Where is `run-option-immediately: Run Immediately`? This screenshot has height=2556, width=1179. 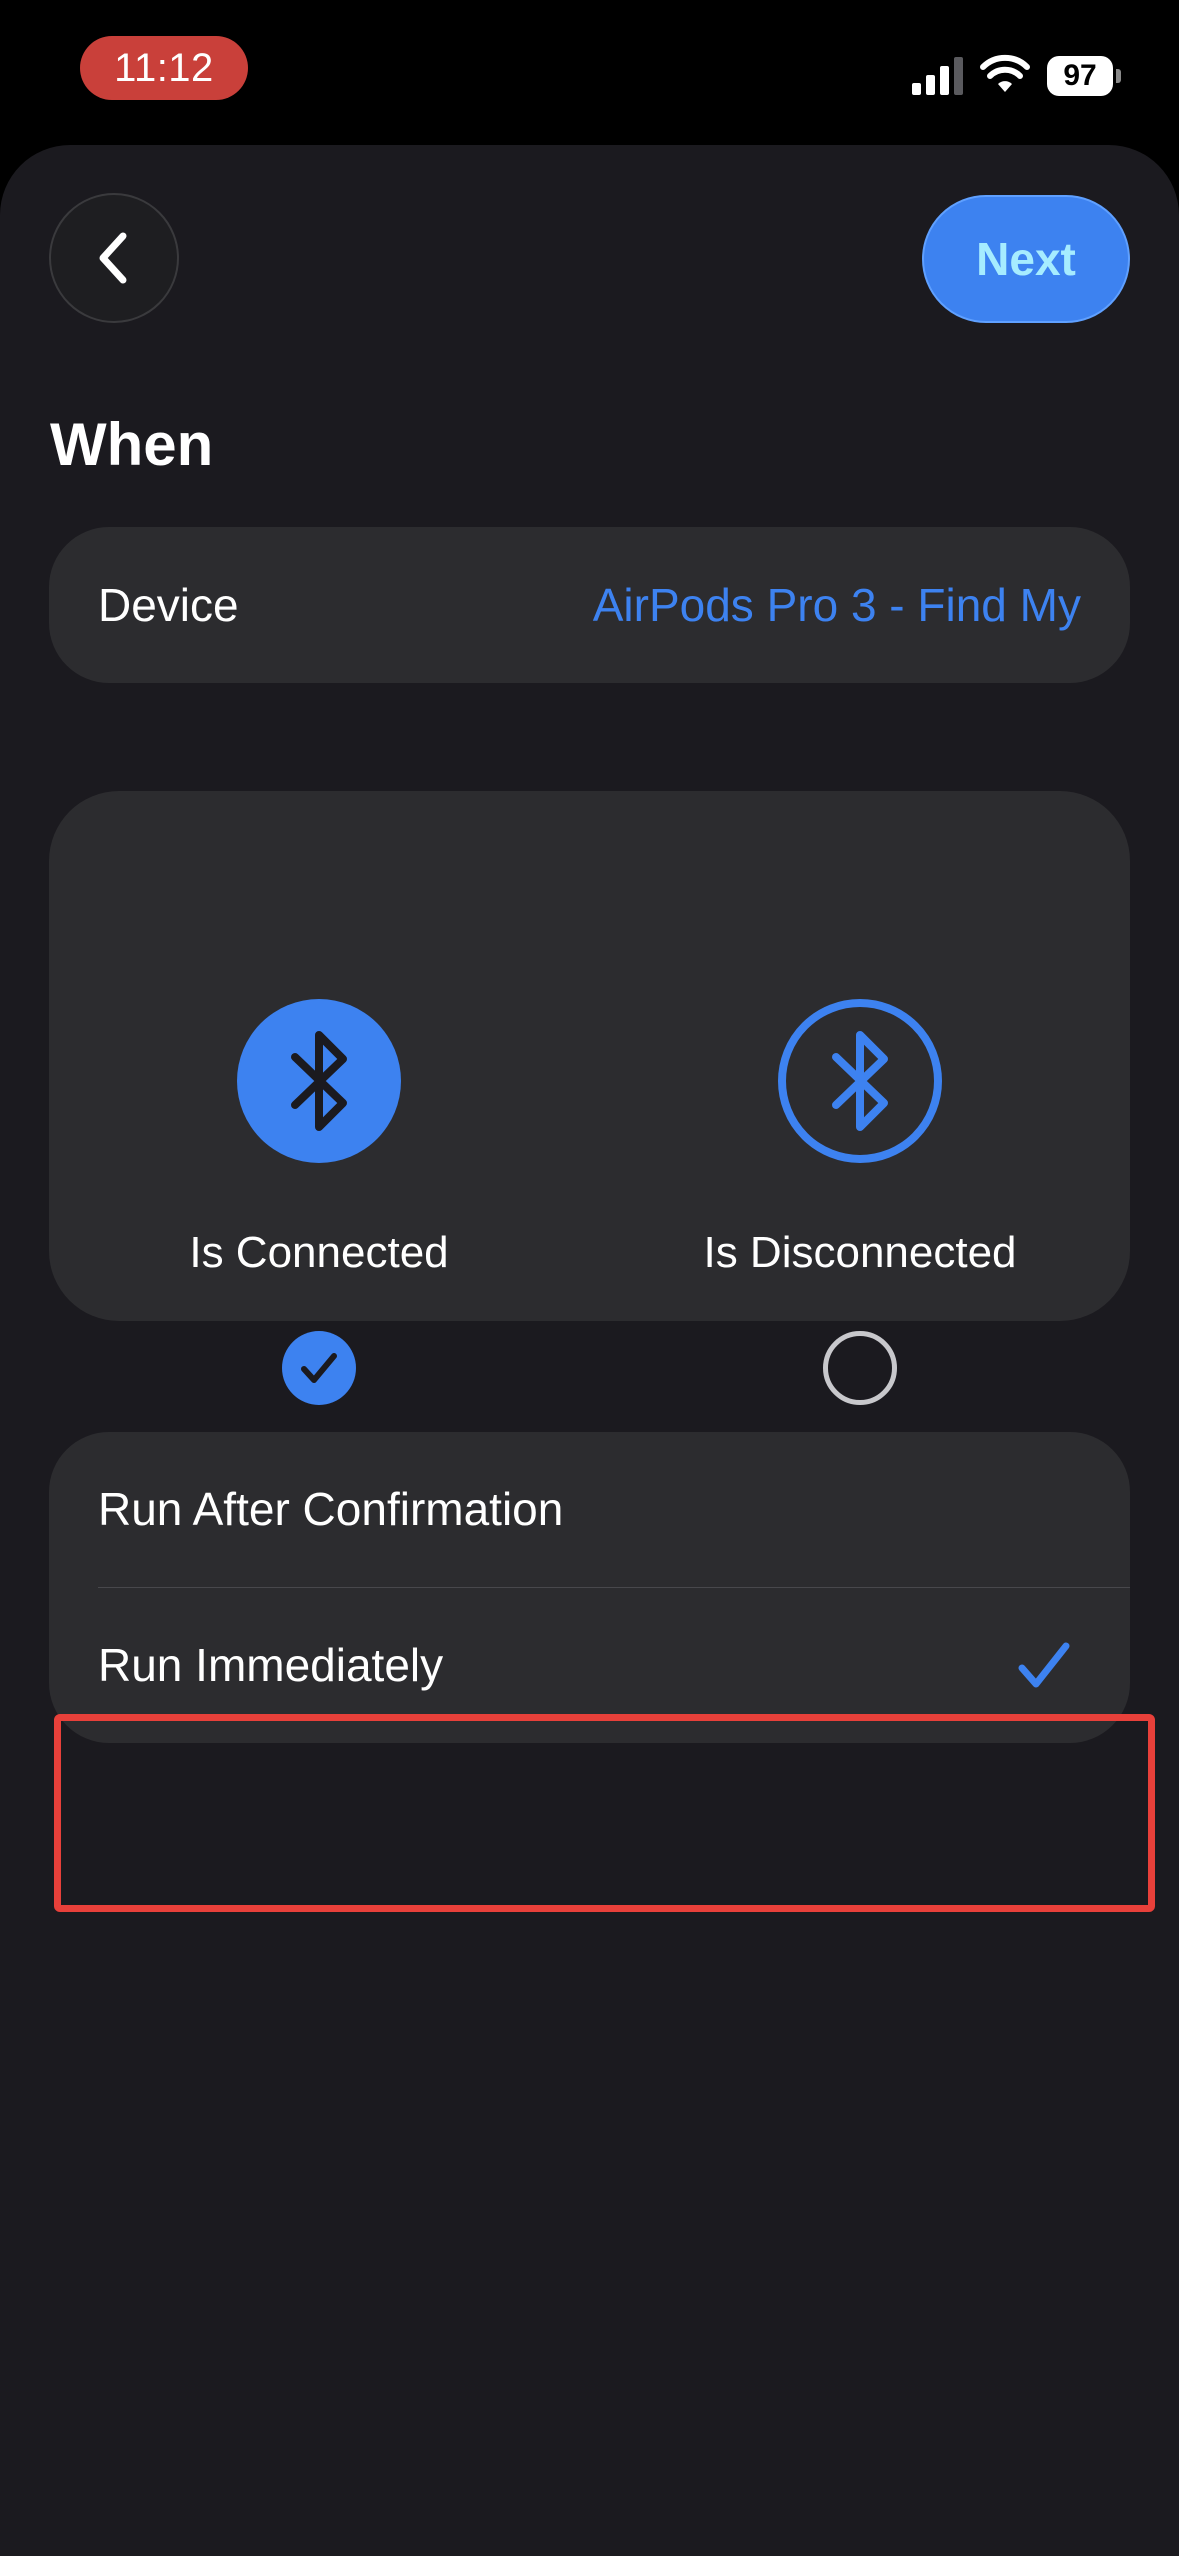
run-option-immediately: Run Immediately is located at coordinates (589, 1665).